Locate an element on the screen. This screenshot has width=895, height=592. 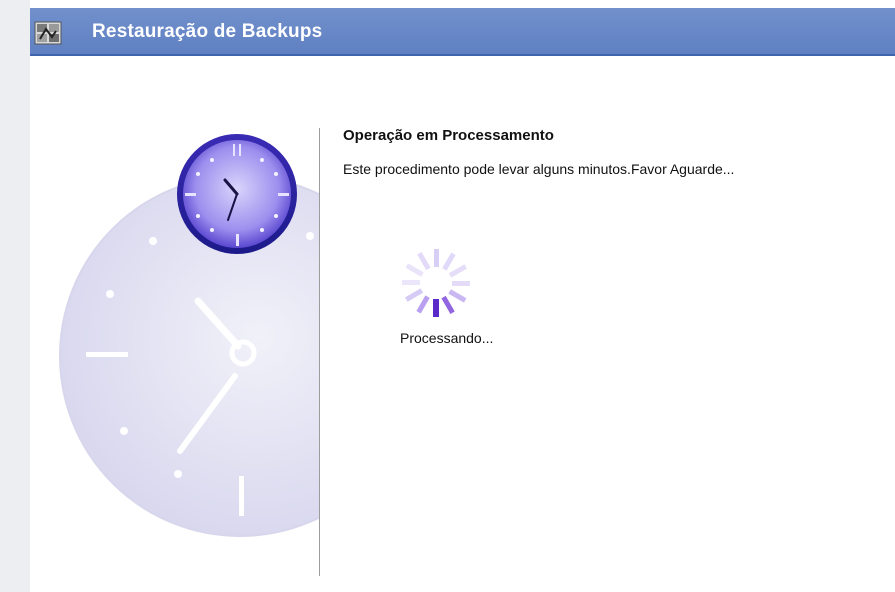
operation-heading: Operação em Processamento is located at coordinates (448, 135).